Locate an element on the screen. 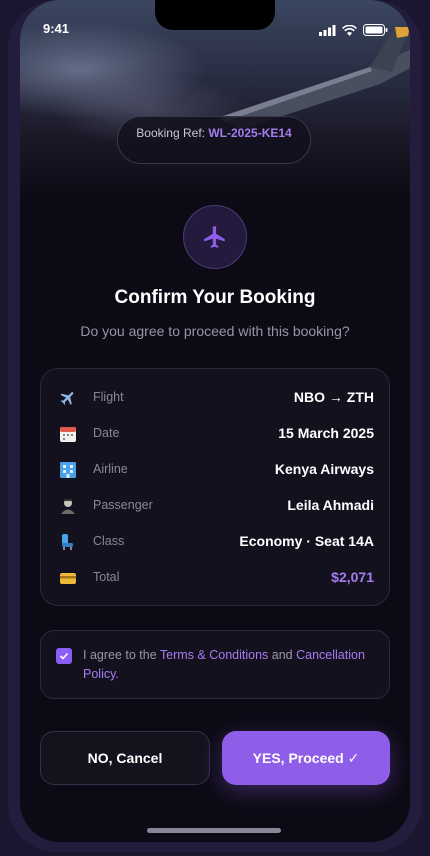 Image resolution: width=430 pixels, height=856 pixels. agreement-middle: and is located at coordinates (282, 655).